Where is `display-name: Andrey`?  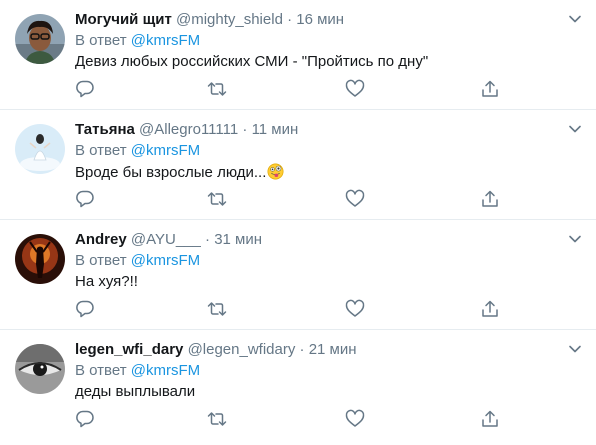 display-name: Andrey is located at coordinates (101, 239).